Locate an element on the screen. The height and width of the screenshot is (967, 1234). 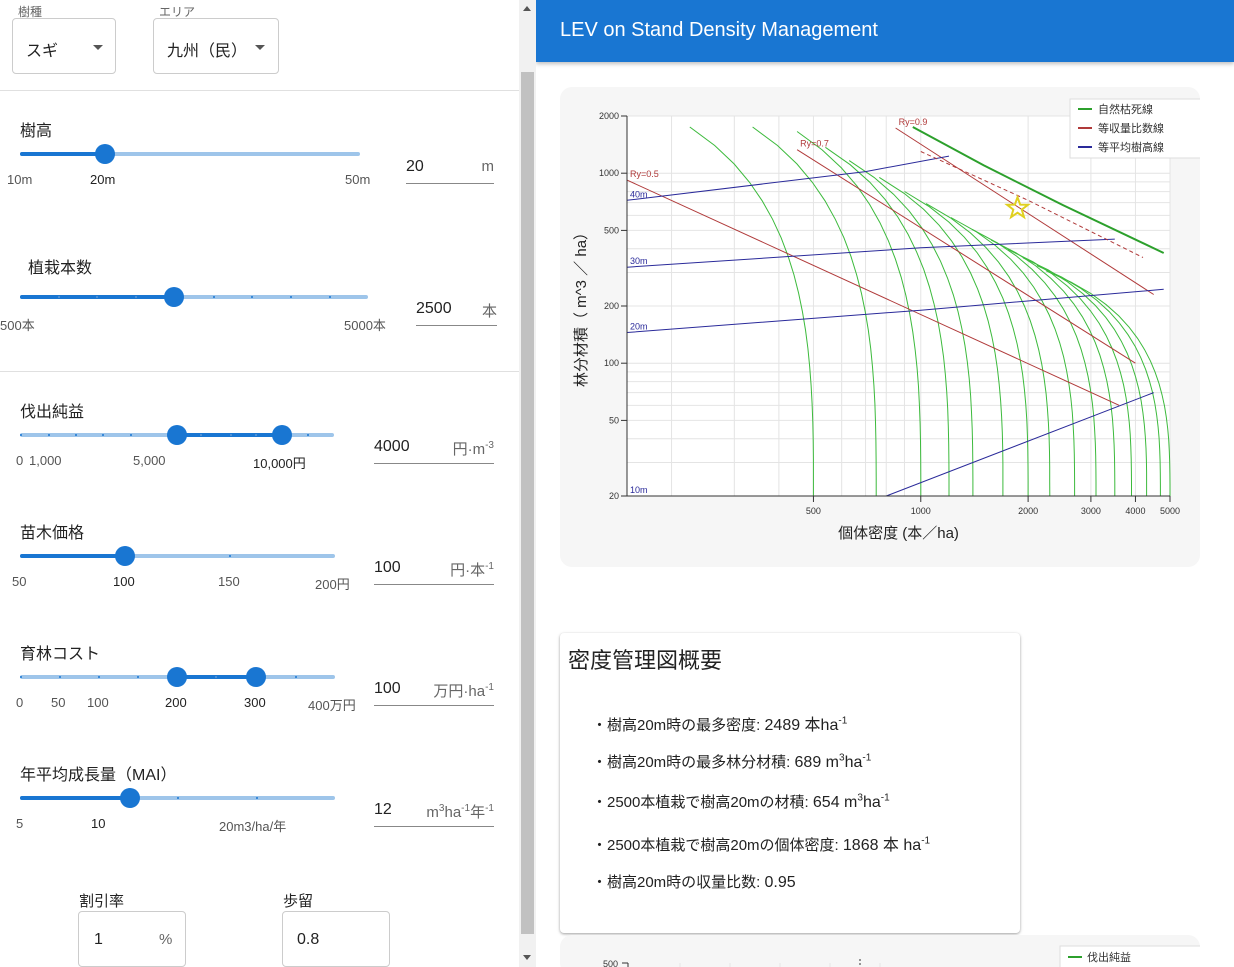
summary-item-label: ・樹高20m時の最多林分材積: is located at coordinates (693, 762).